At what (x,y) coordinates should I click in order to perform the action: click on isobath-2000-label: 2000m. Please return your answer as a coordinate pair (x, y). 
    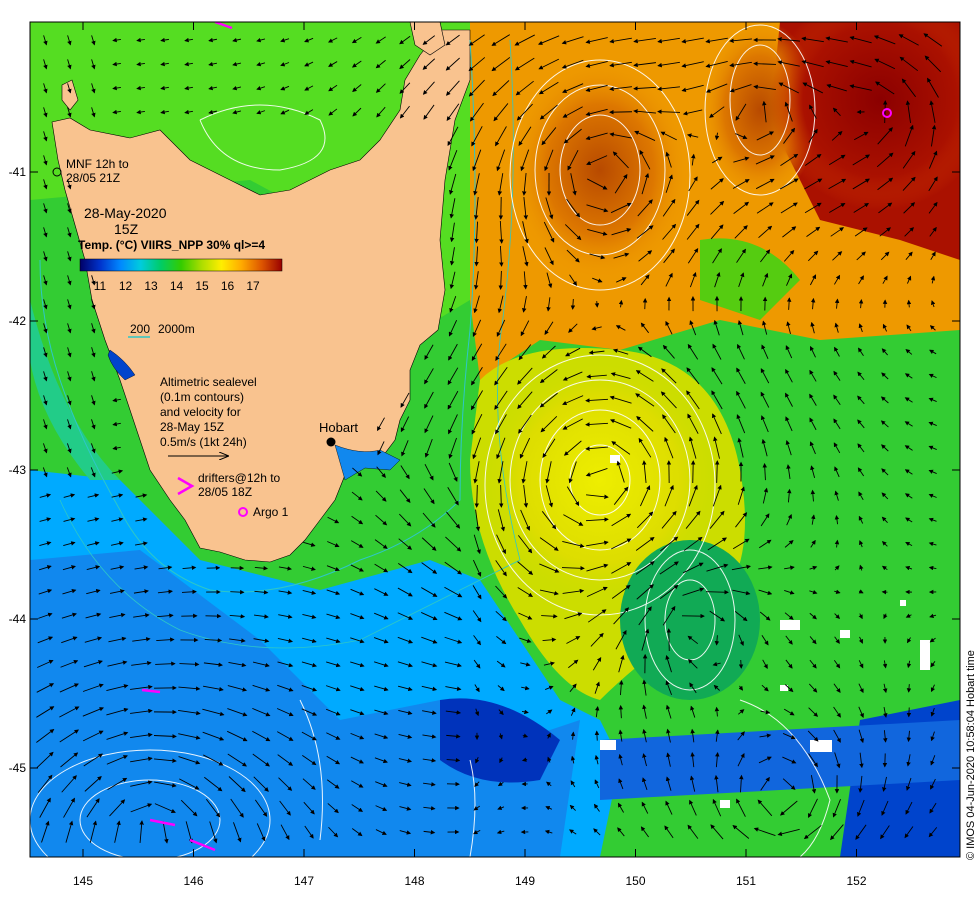
    Looking at the image, I should click on (176, 329).